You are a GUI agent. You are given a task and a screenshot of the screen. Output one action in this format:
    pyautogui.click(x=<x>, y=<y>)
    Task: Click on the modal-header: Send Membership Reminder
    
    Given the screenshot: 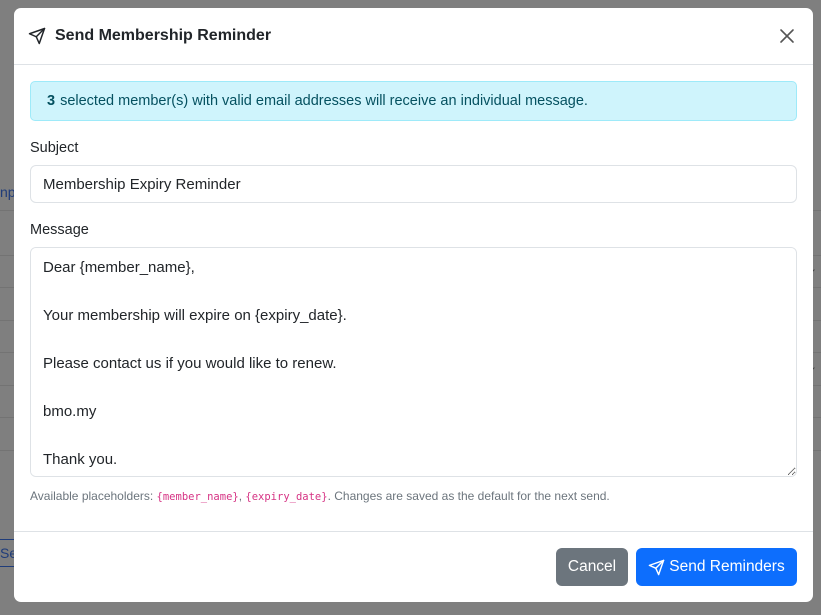 What is the action you would take?
    pyautogui.click(x=413, y=36)
    